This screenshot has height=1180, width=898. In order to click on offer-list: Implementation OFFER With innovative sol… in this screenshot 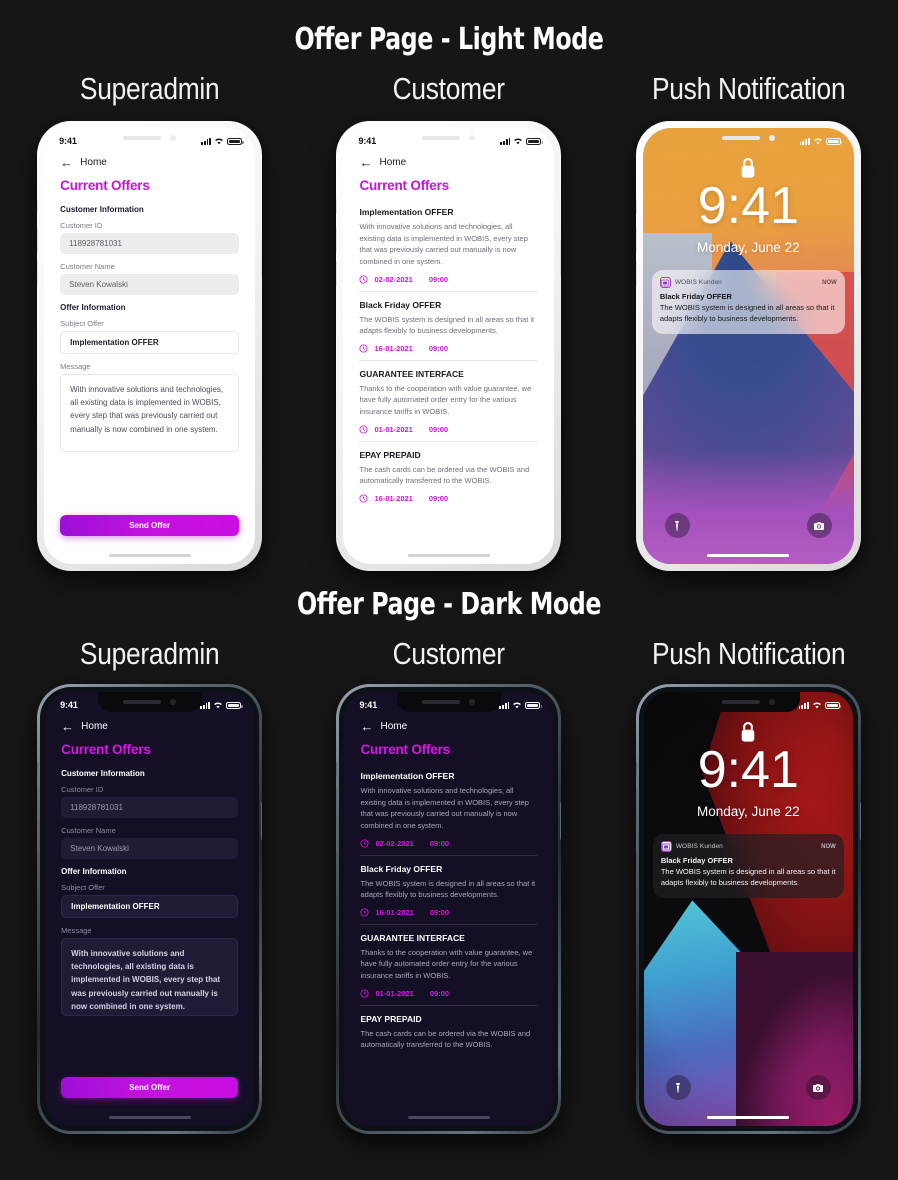, I will do `click(449, 917)`.